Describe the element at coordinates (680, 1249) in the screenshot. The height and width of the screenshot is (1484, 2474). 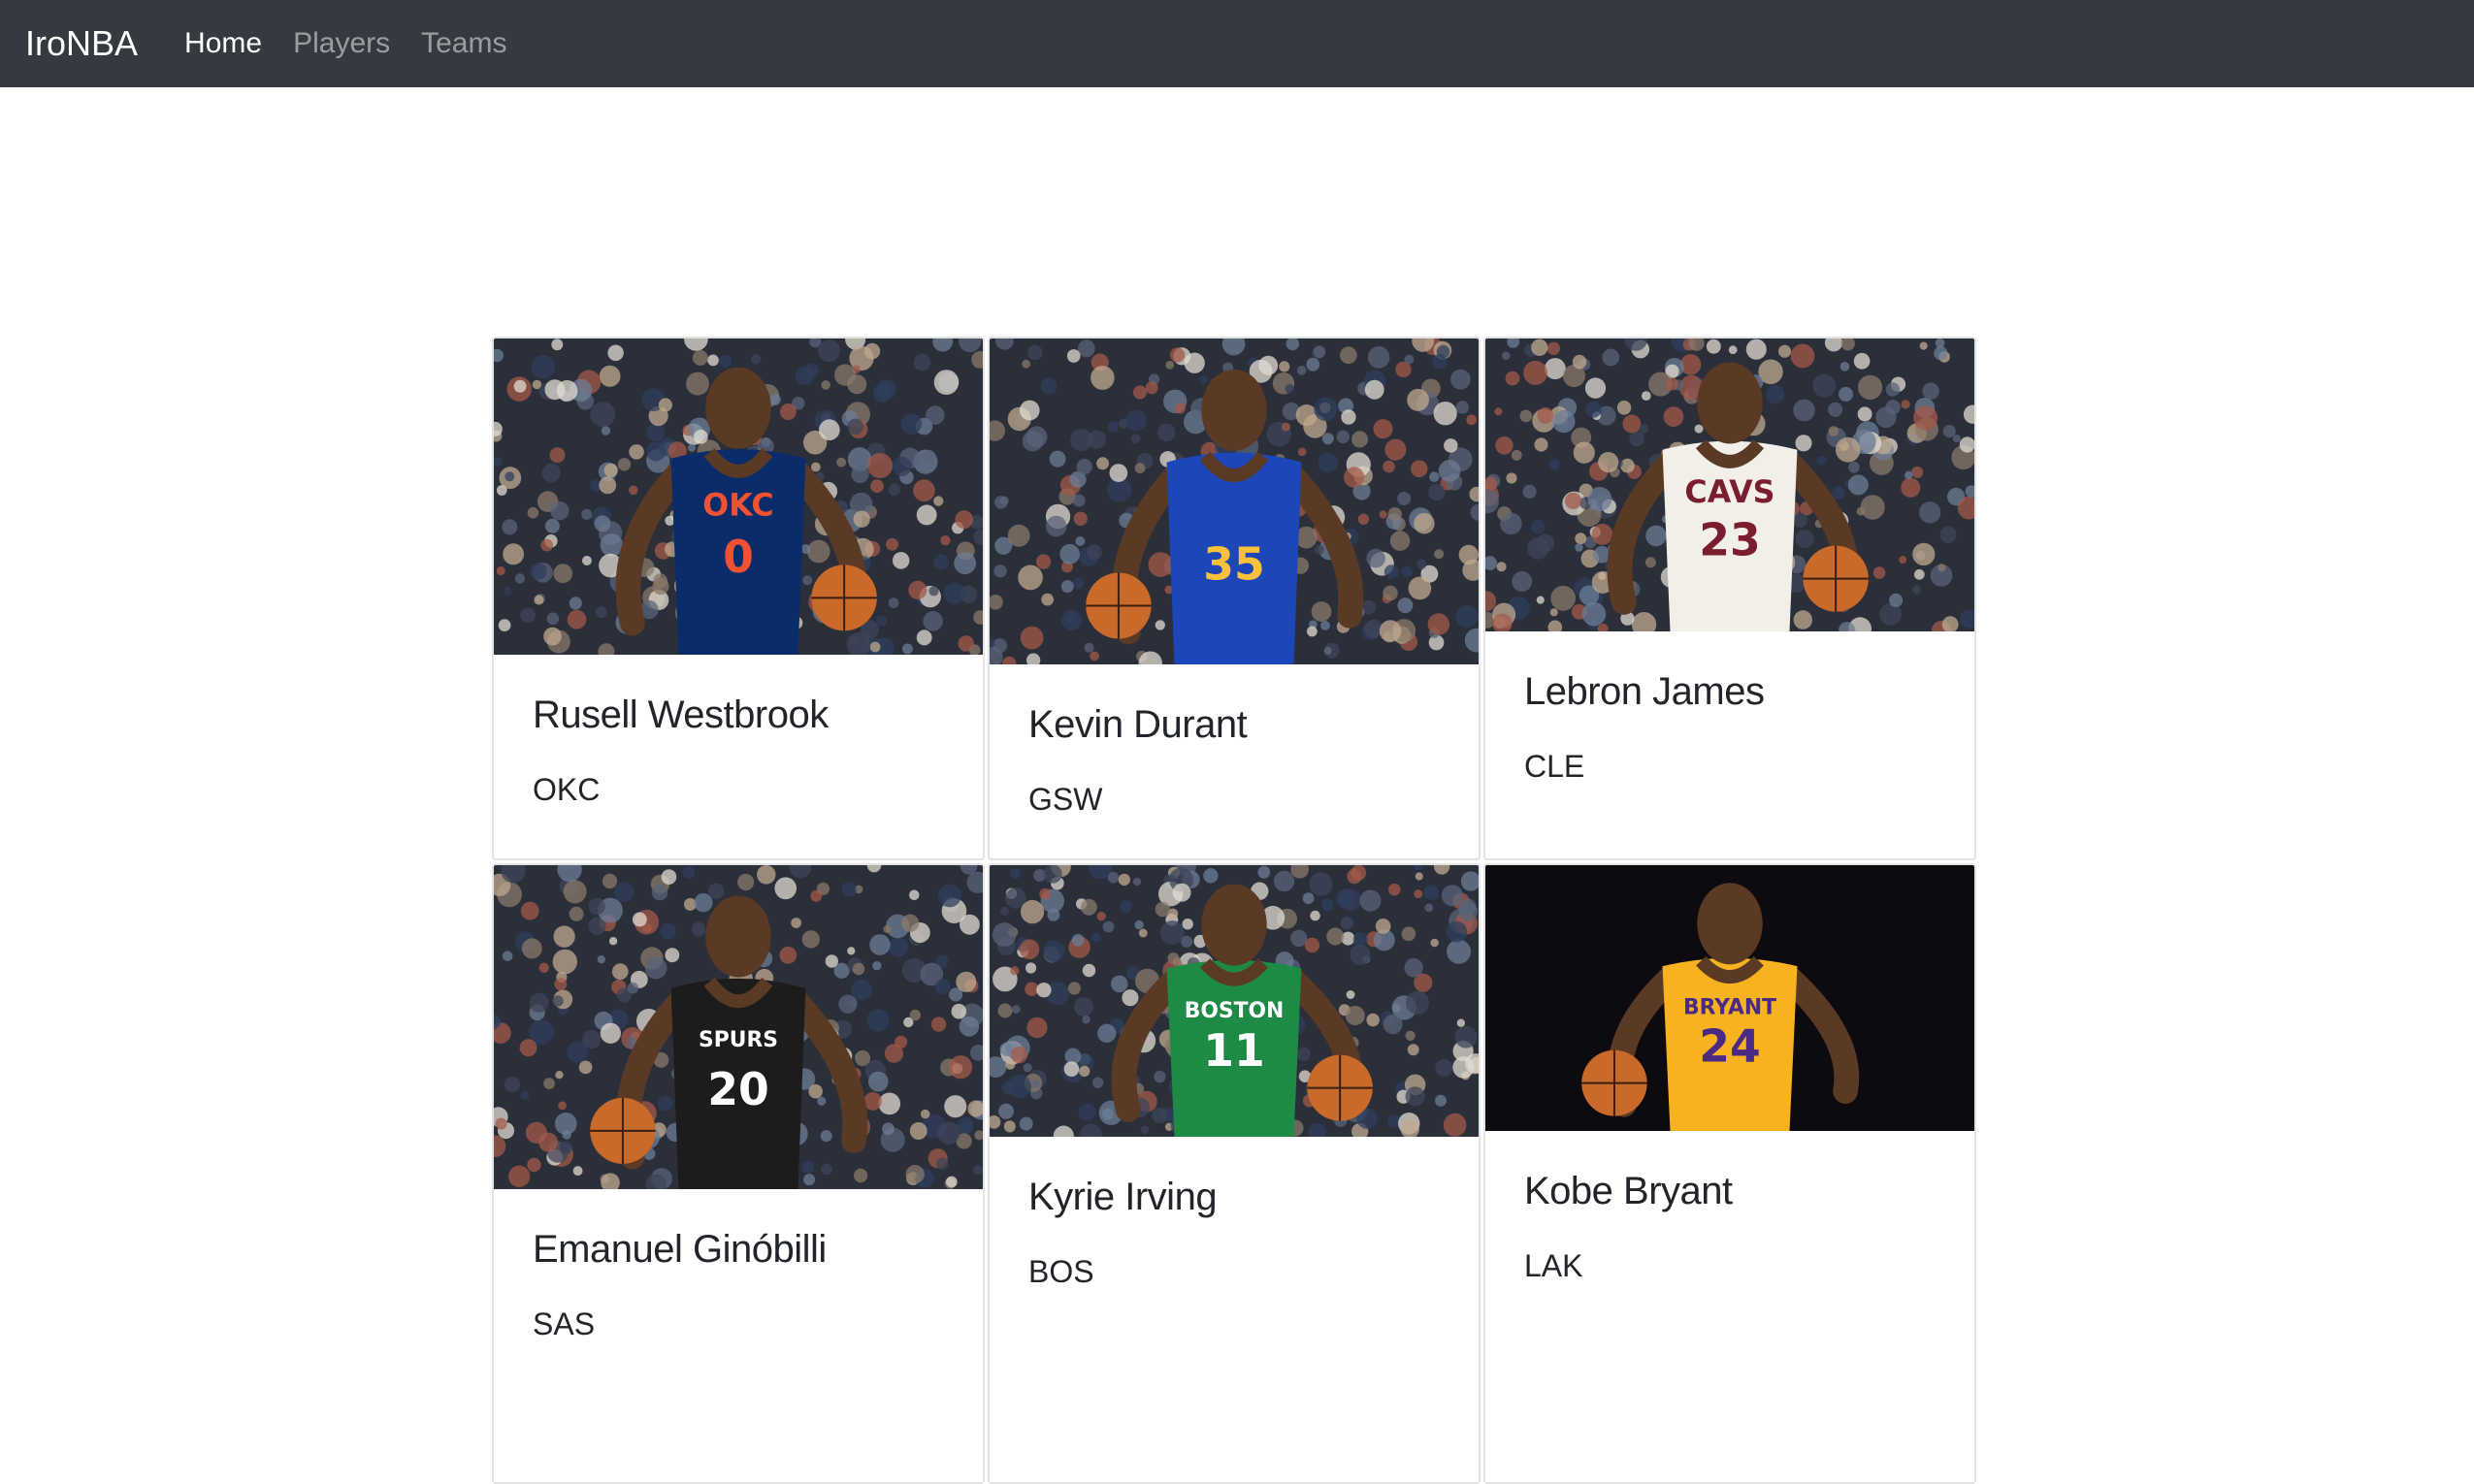
I see `player-name: Emanuel Ginóbilli` at that location.